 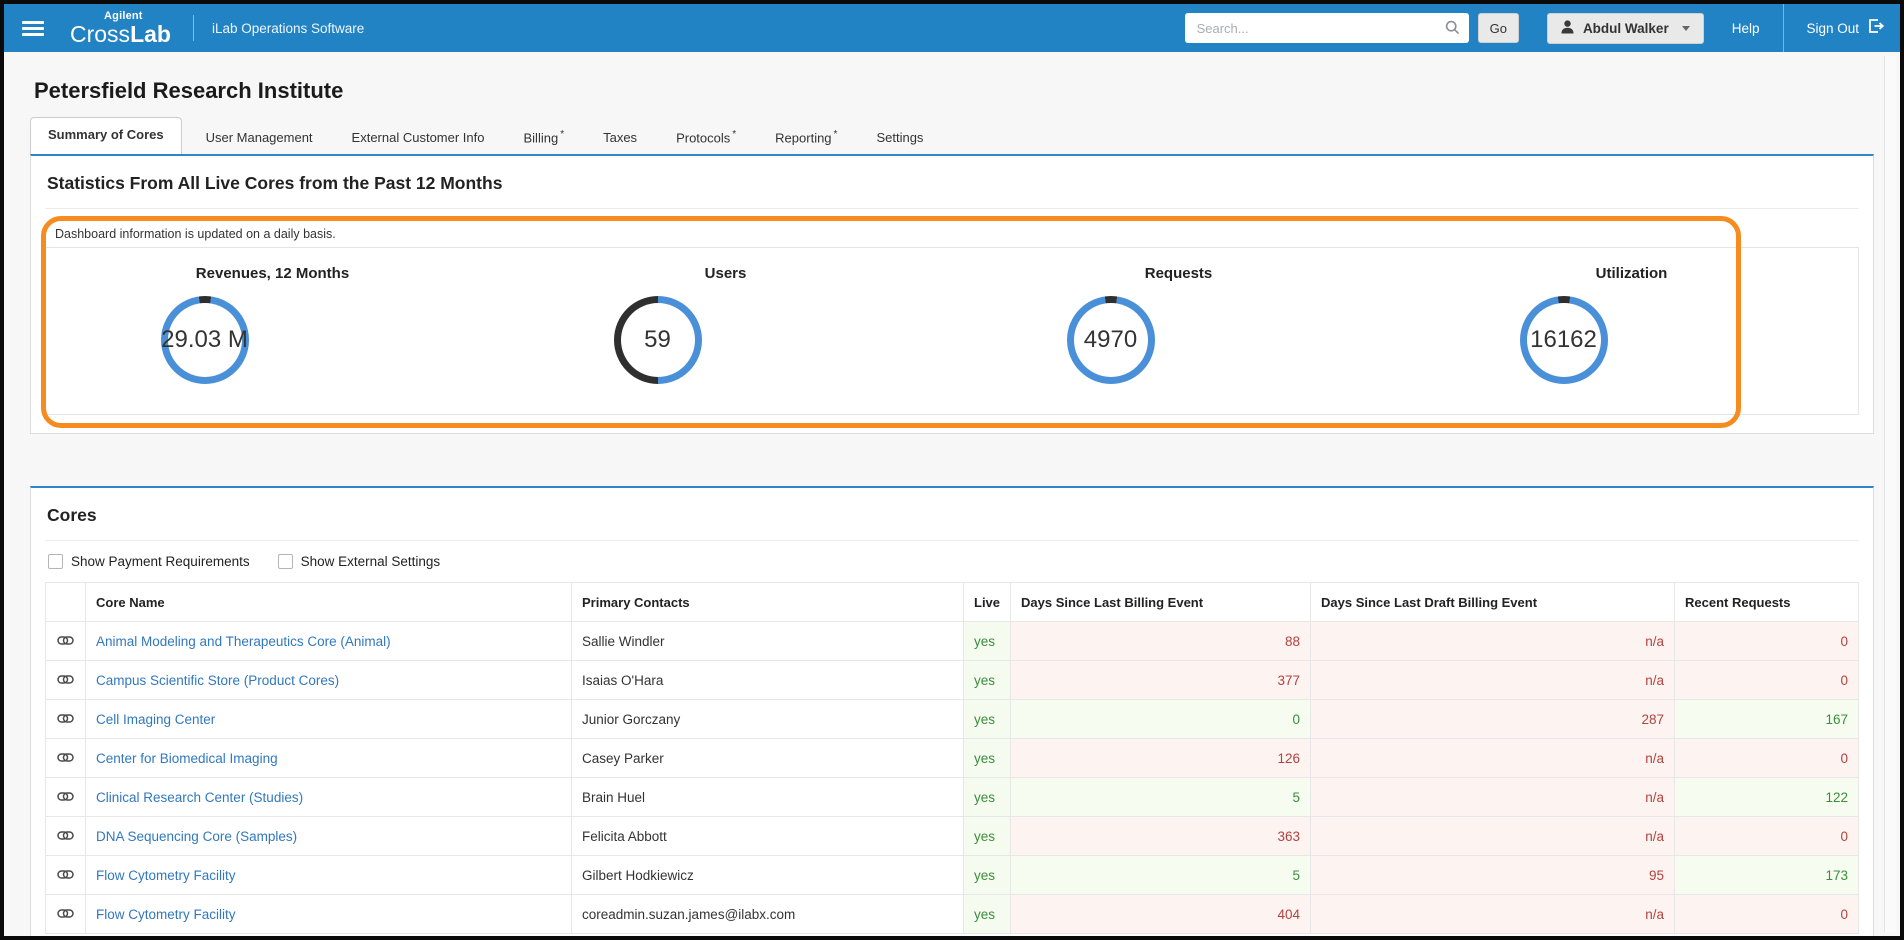 I want to click on stat-ring: 16162, so click(x=1563, y=340).